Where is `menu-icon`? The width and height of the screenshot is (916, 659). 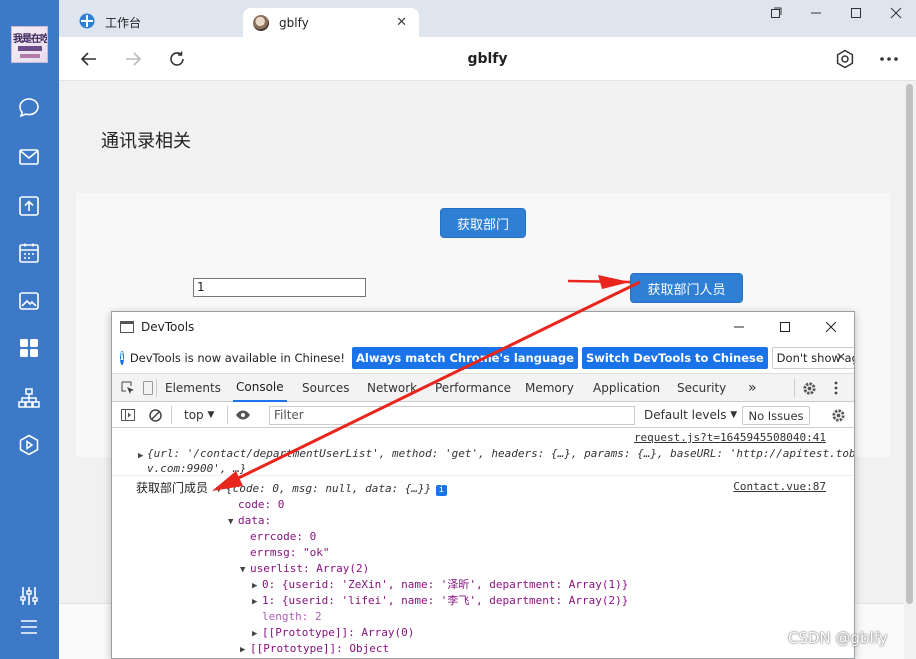
menu-icon is located at coordinates (29, 627).